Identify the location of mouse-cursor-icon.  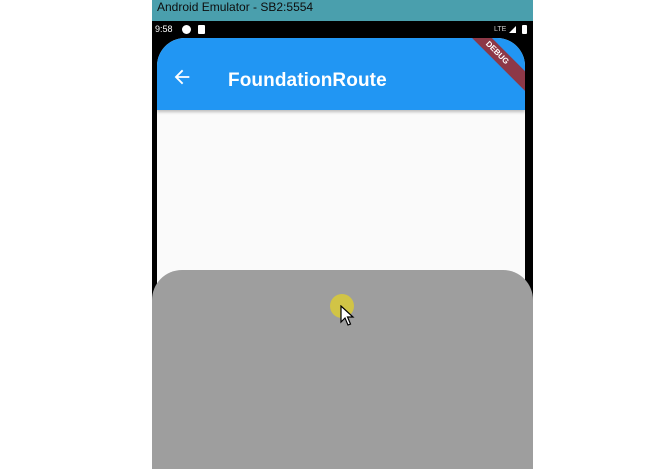
(347, 315).